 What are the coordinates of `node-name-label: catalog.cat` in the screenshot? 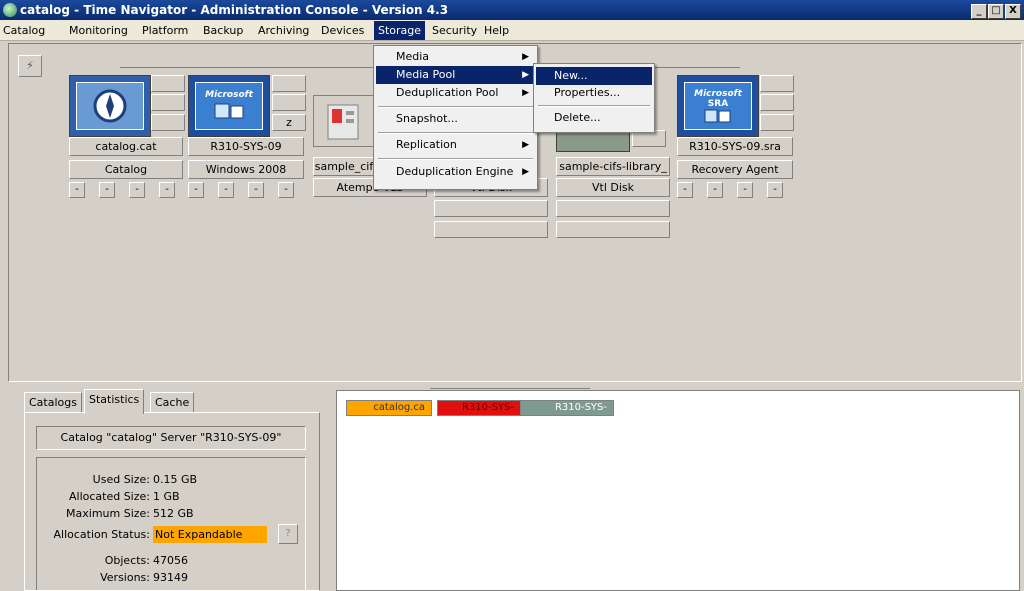 It's located at (126, 146).